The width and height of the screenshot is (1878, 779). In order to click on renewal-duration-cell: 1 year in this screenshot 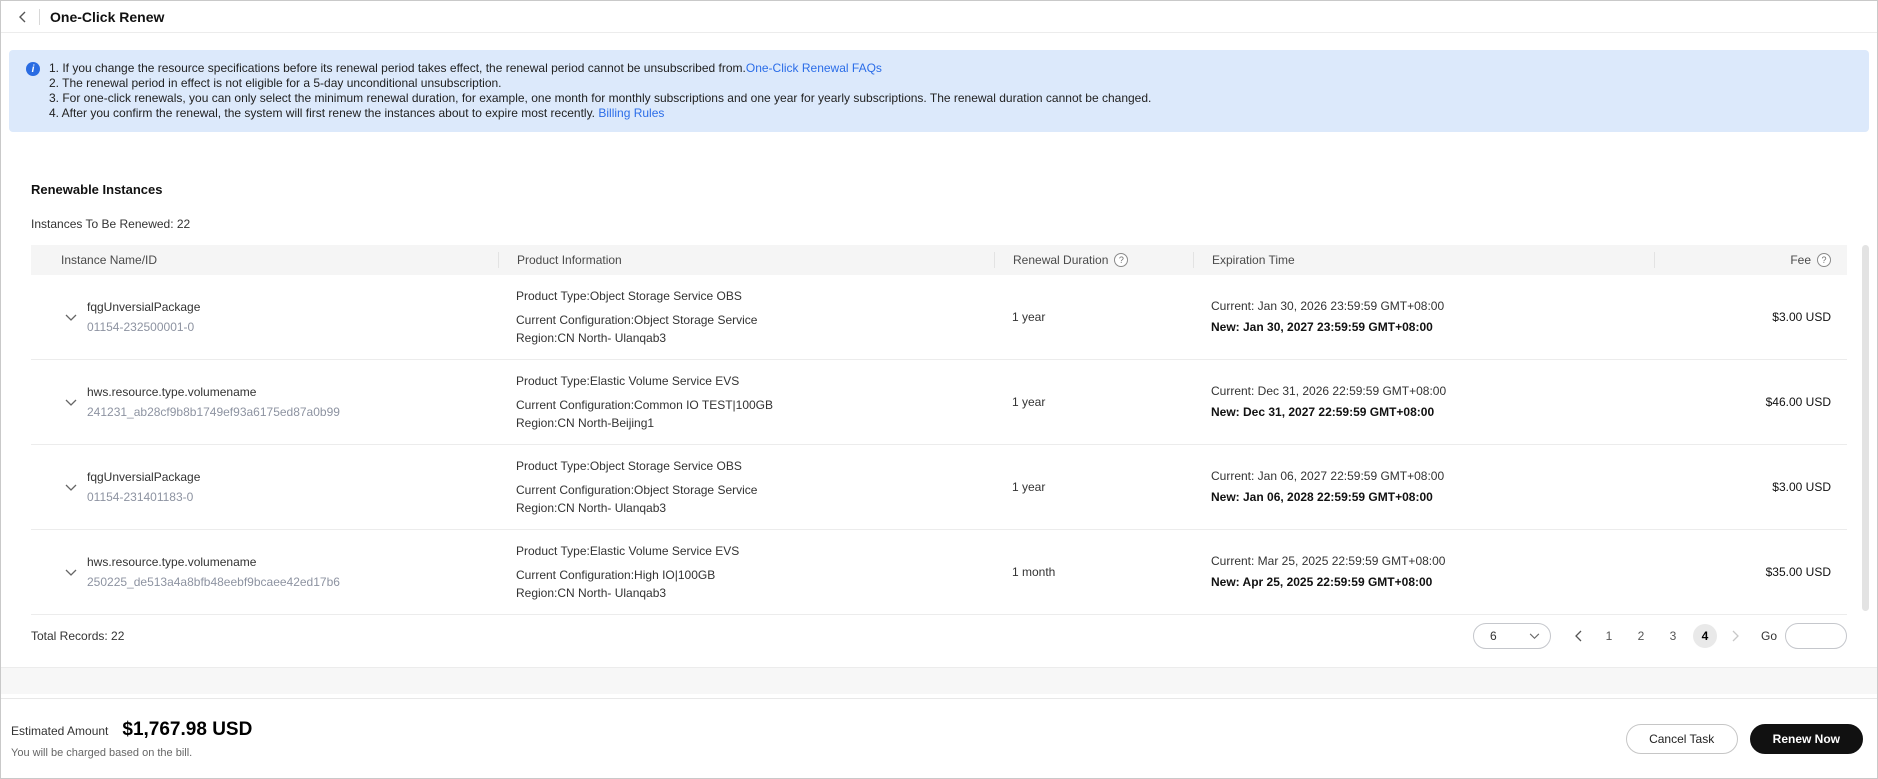, I will do `click(1029, 486)`.